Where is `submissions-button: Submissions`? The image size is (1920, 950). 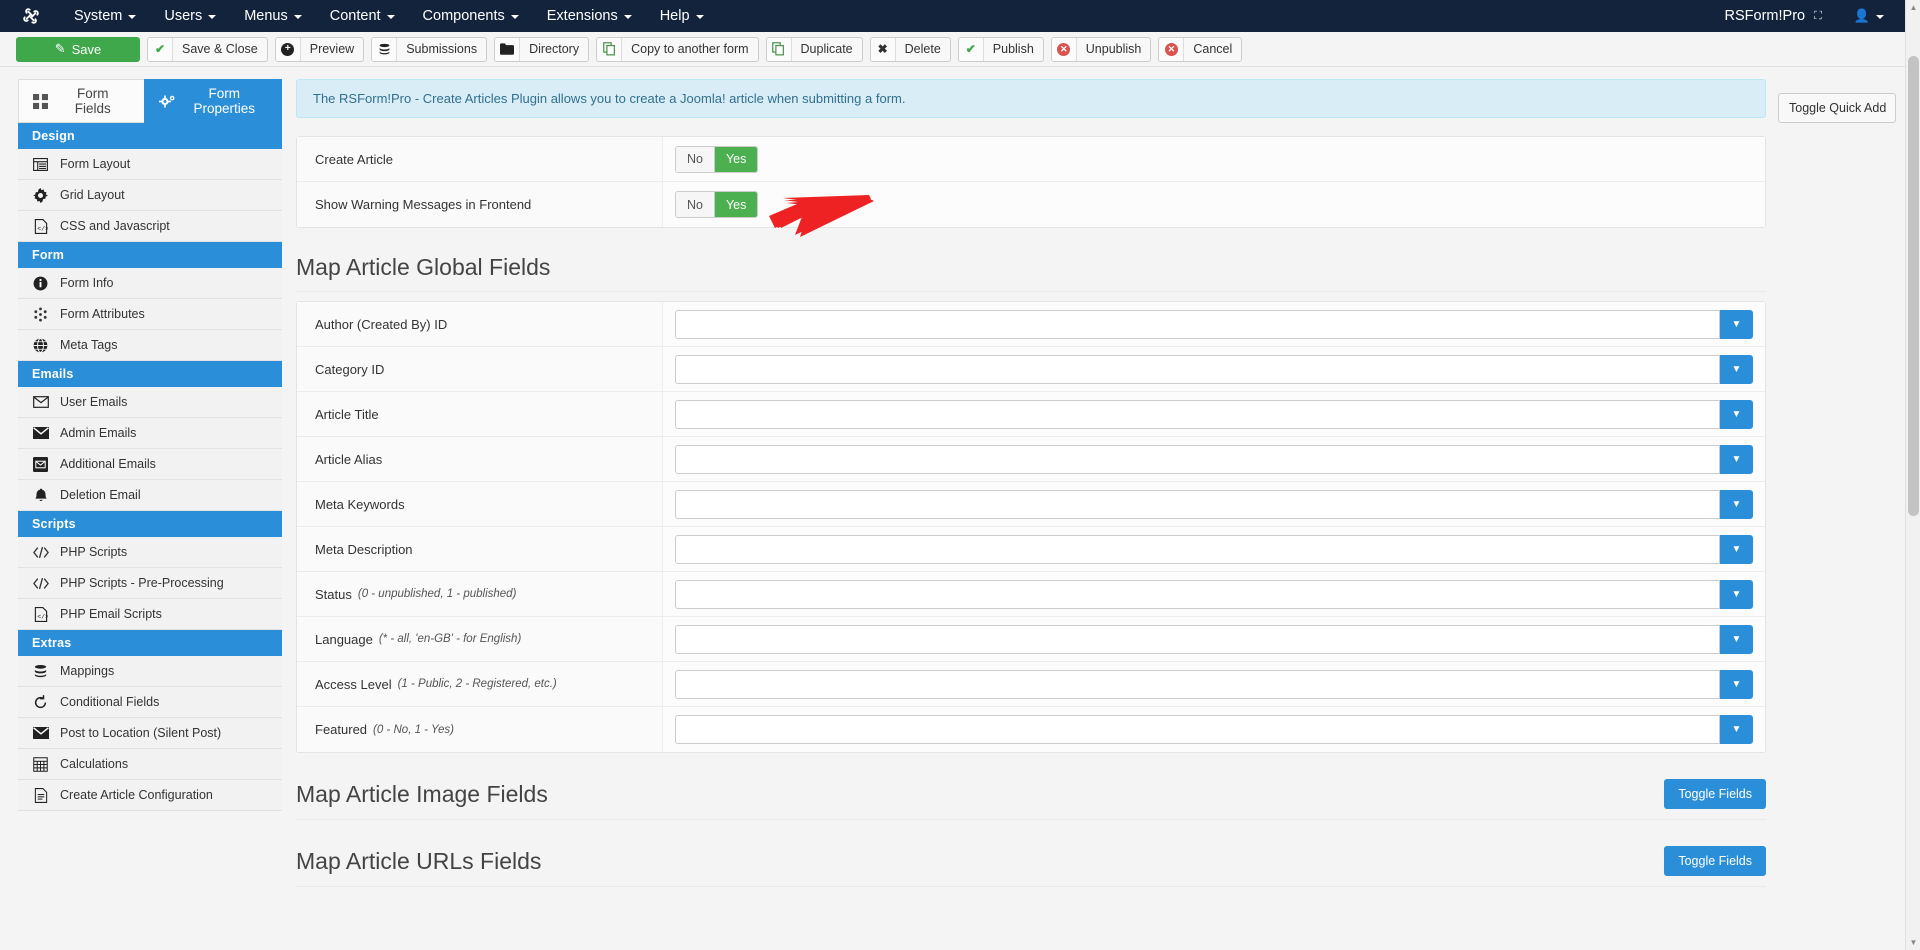
submissions-button: Submissions is located at coordinates (429, 49).